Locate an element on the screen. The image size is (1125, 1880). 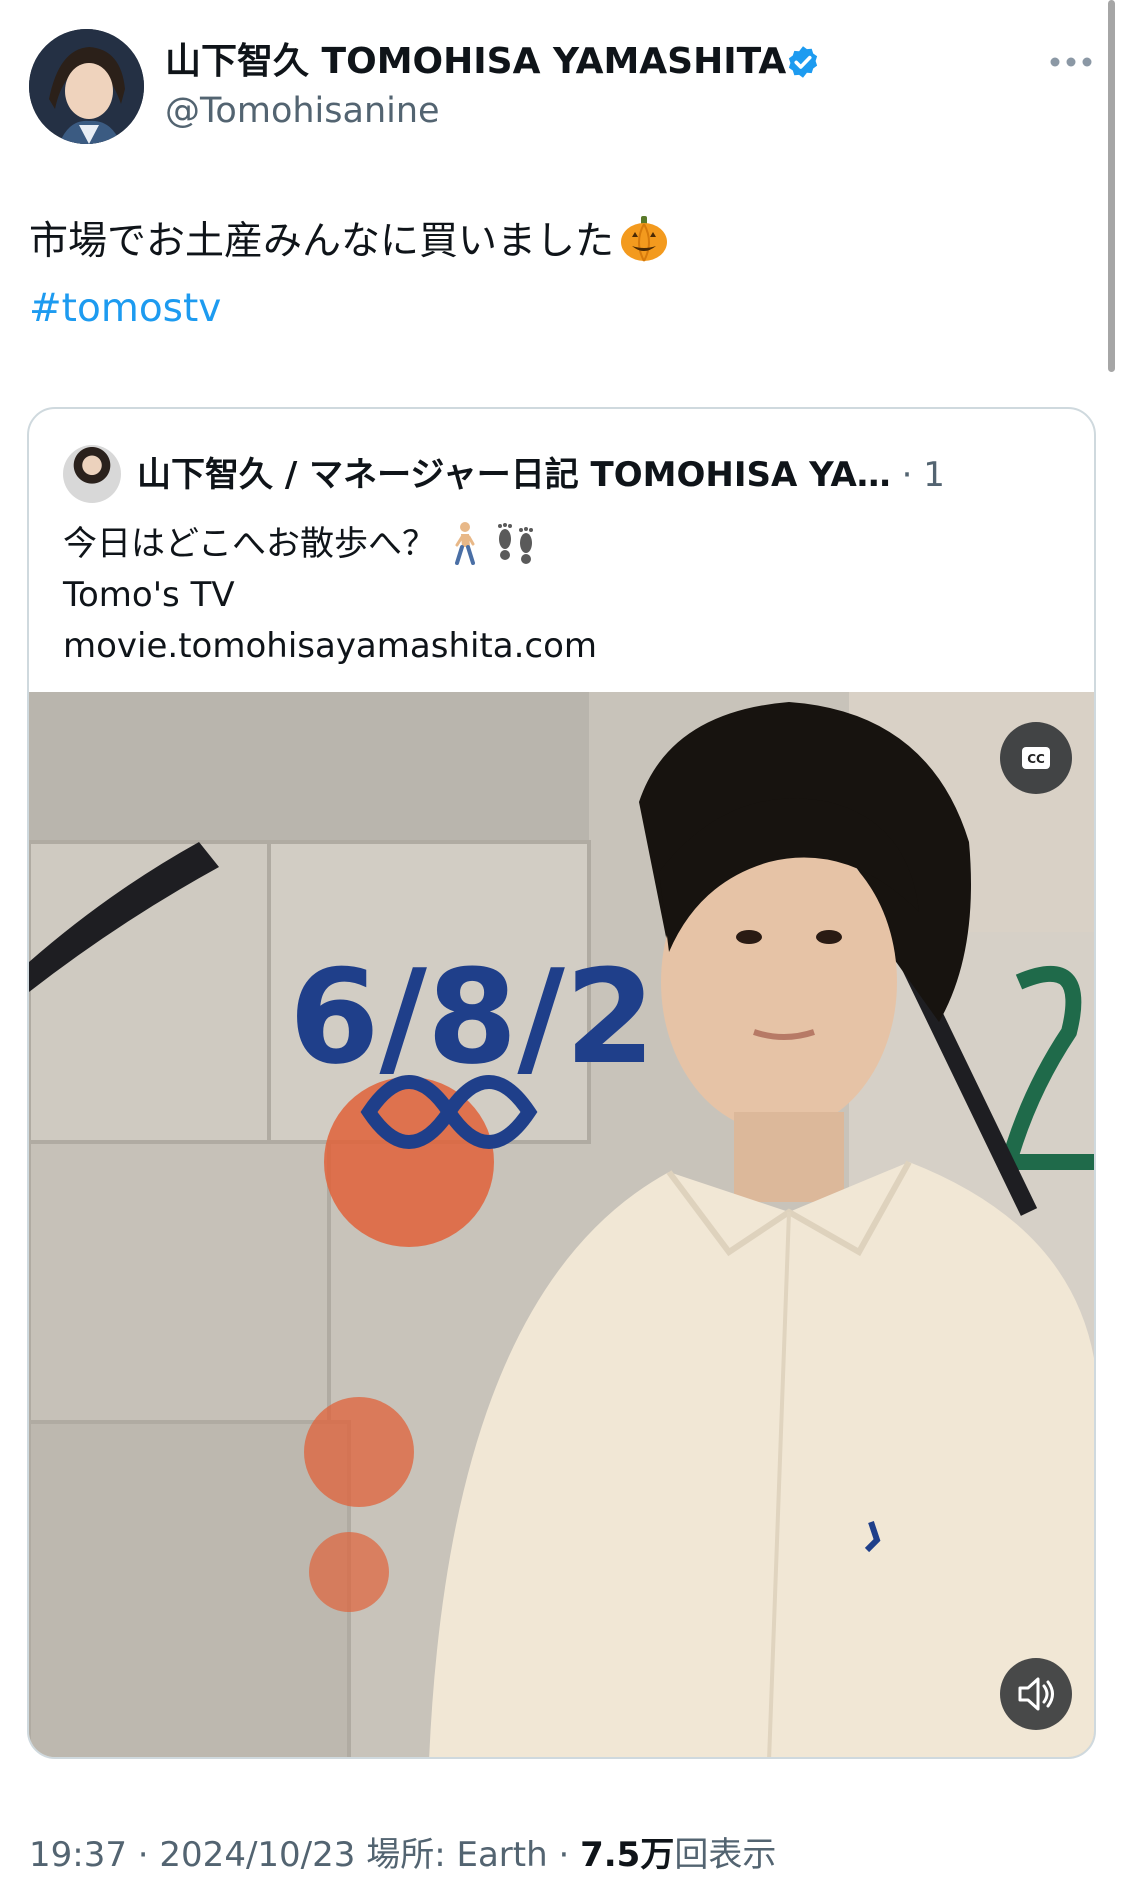
view-count: 7.5万 is located at coordinates (627, 1855).